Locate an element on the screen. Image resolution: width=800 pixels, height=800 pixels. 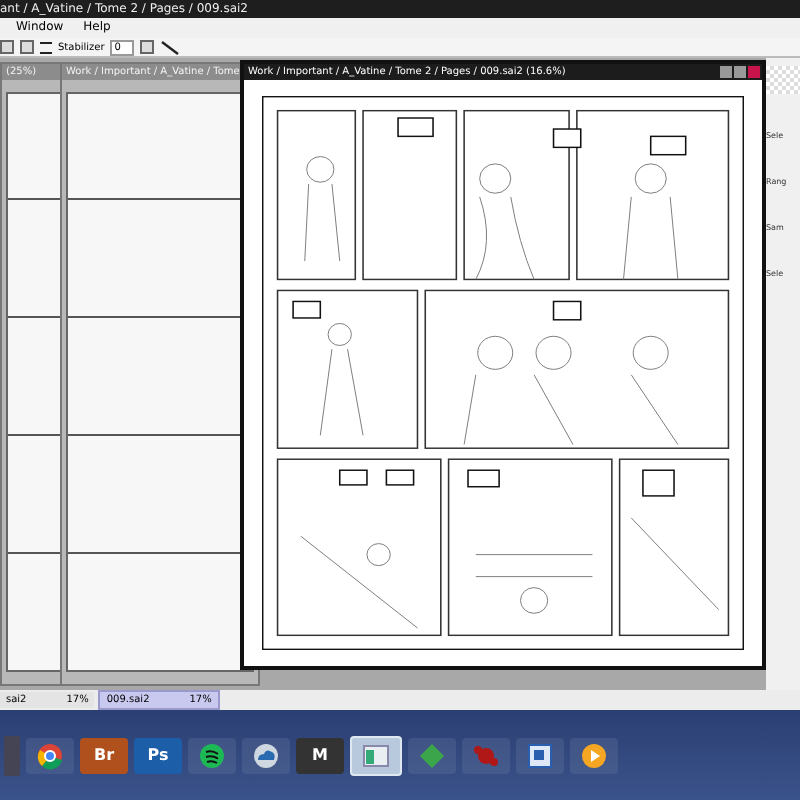
taskbar-play-icon is located at coordinates (594, 755).